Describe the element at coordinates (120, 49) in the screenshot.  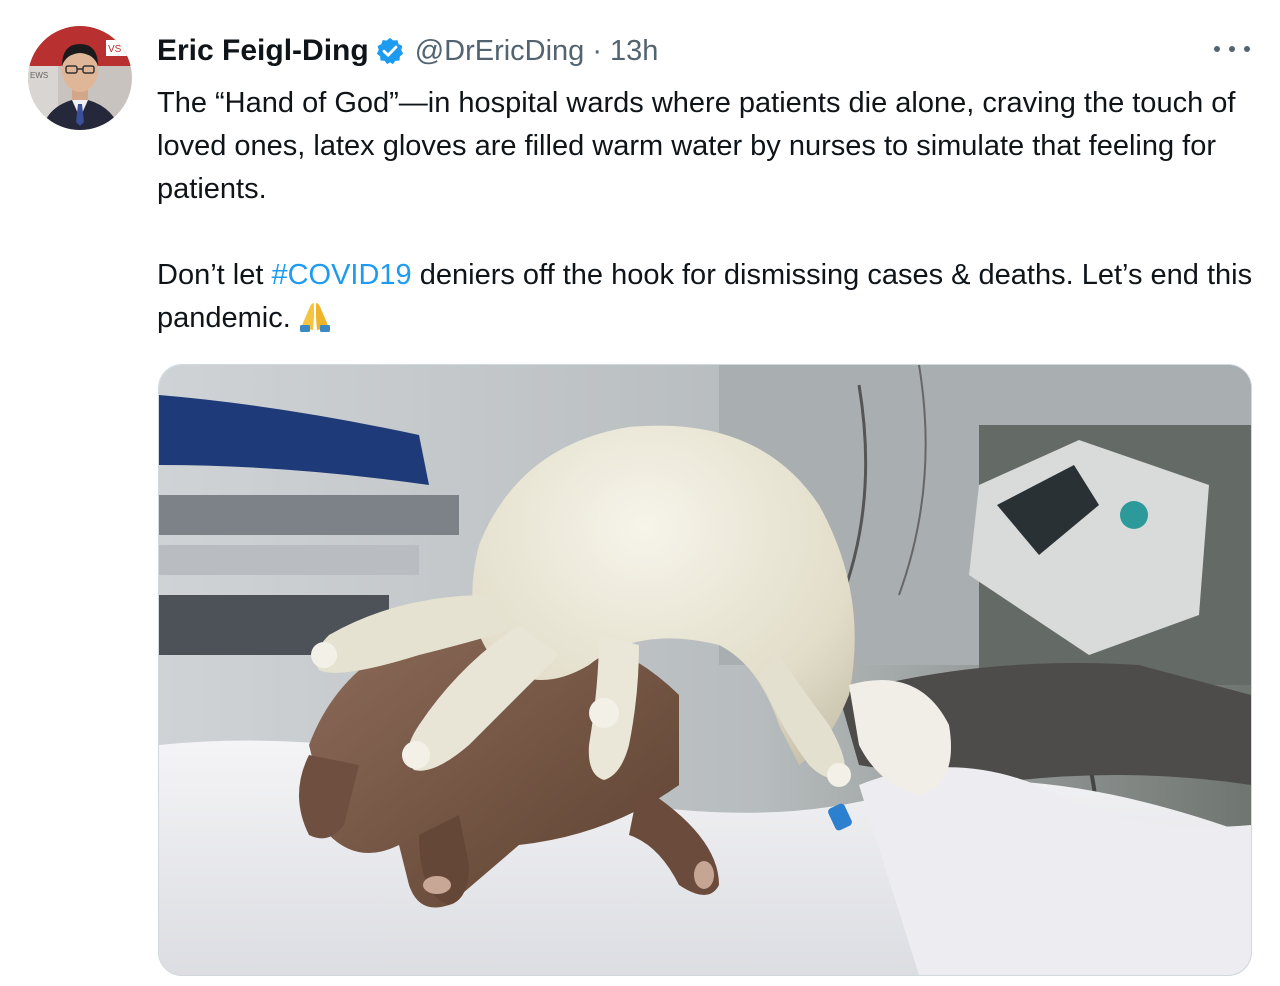
I see `avatar-badge-text: VS • I` at that location.